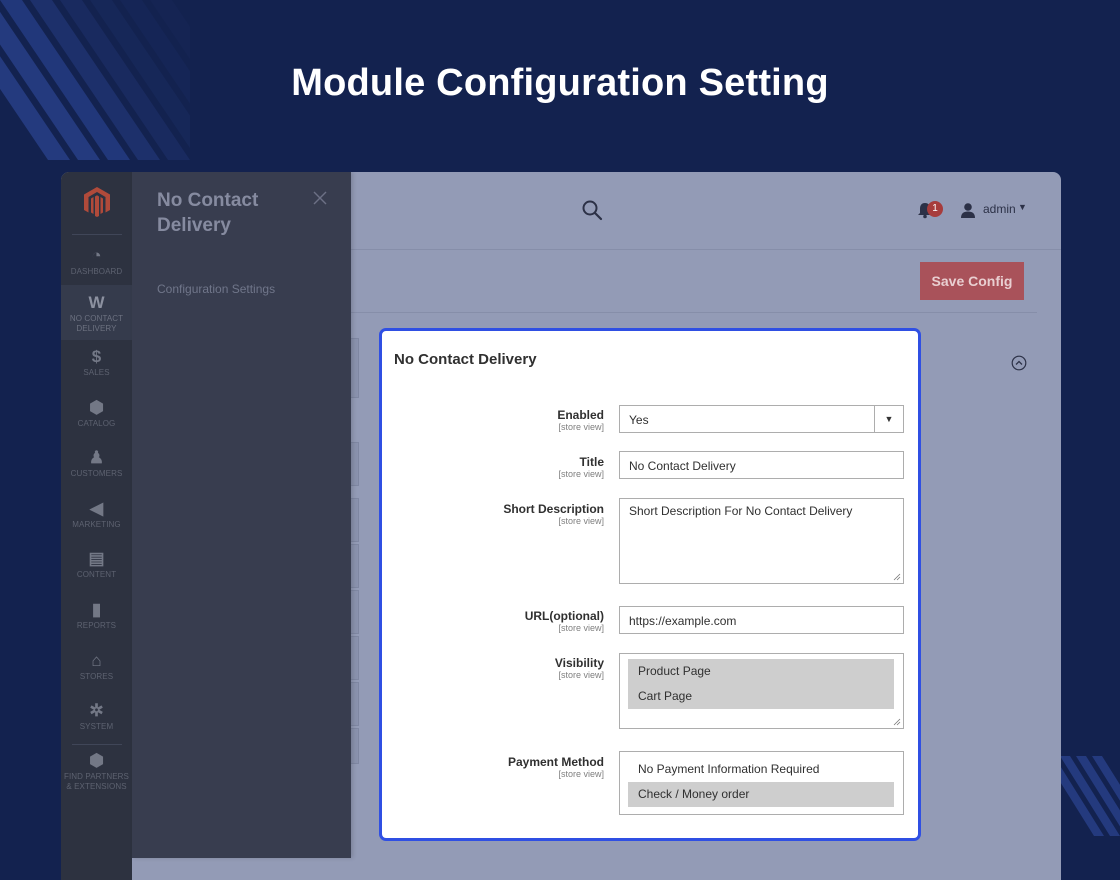 Image resolution: width=1120 pixels, height=880 pixels. What do you see at coordinates (761, 419) in the screenshot?
I see `enabled-select: Yes ▼` at bounding box center [761, 419].